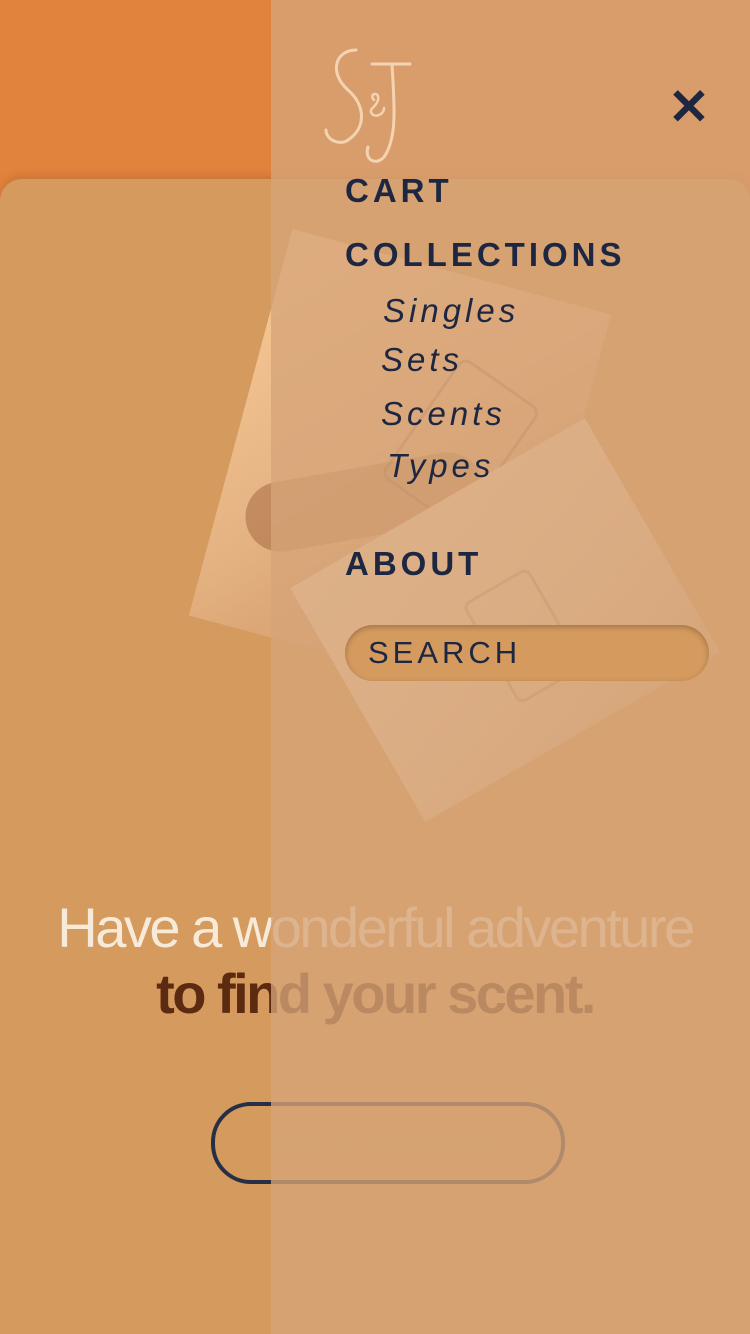 Image resolution: width=750 pixels, height=1334 pixels. Describe the element at coordinates (422, 360) in the screenshot. I see `nav-sub-sets: Sets` at that location.